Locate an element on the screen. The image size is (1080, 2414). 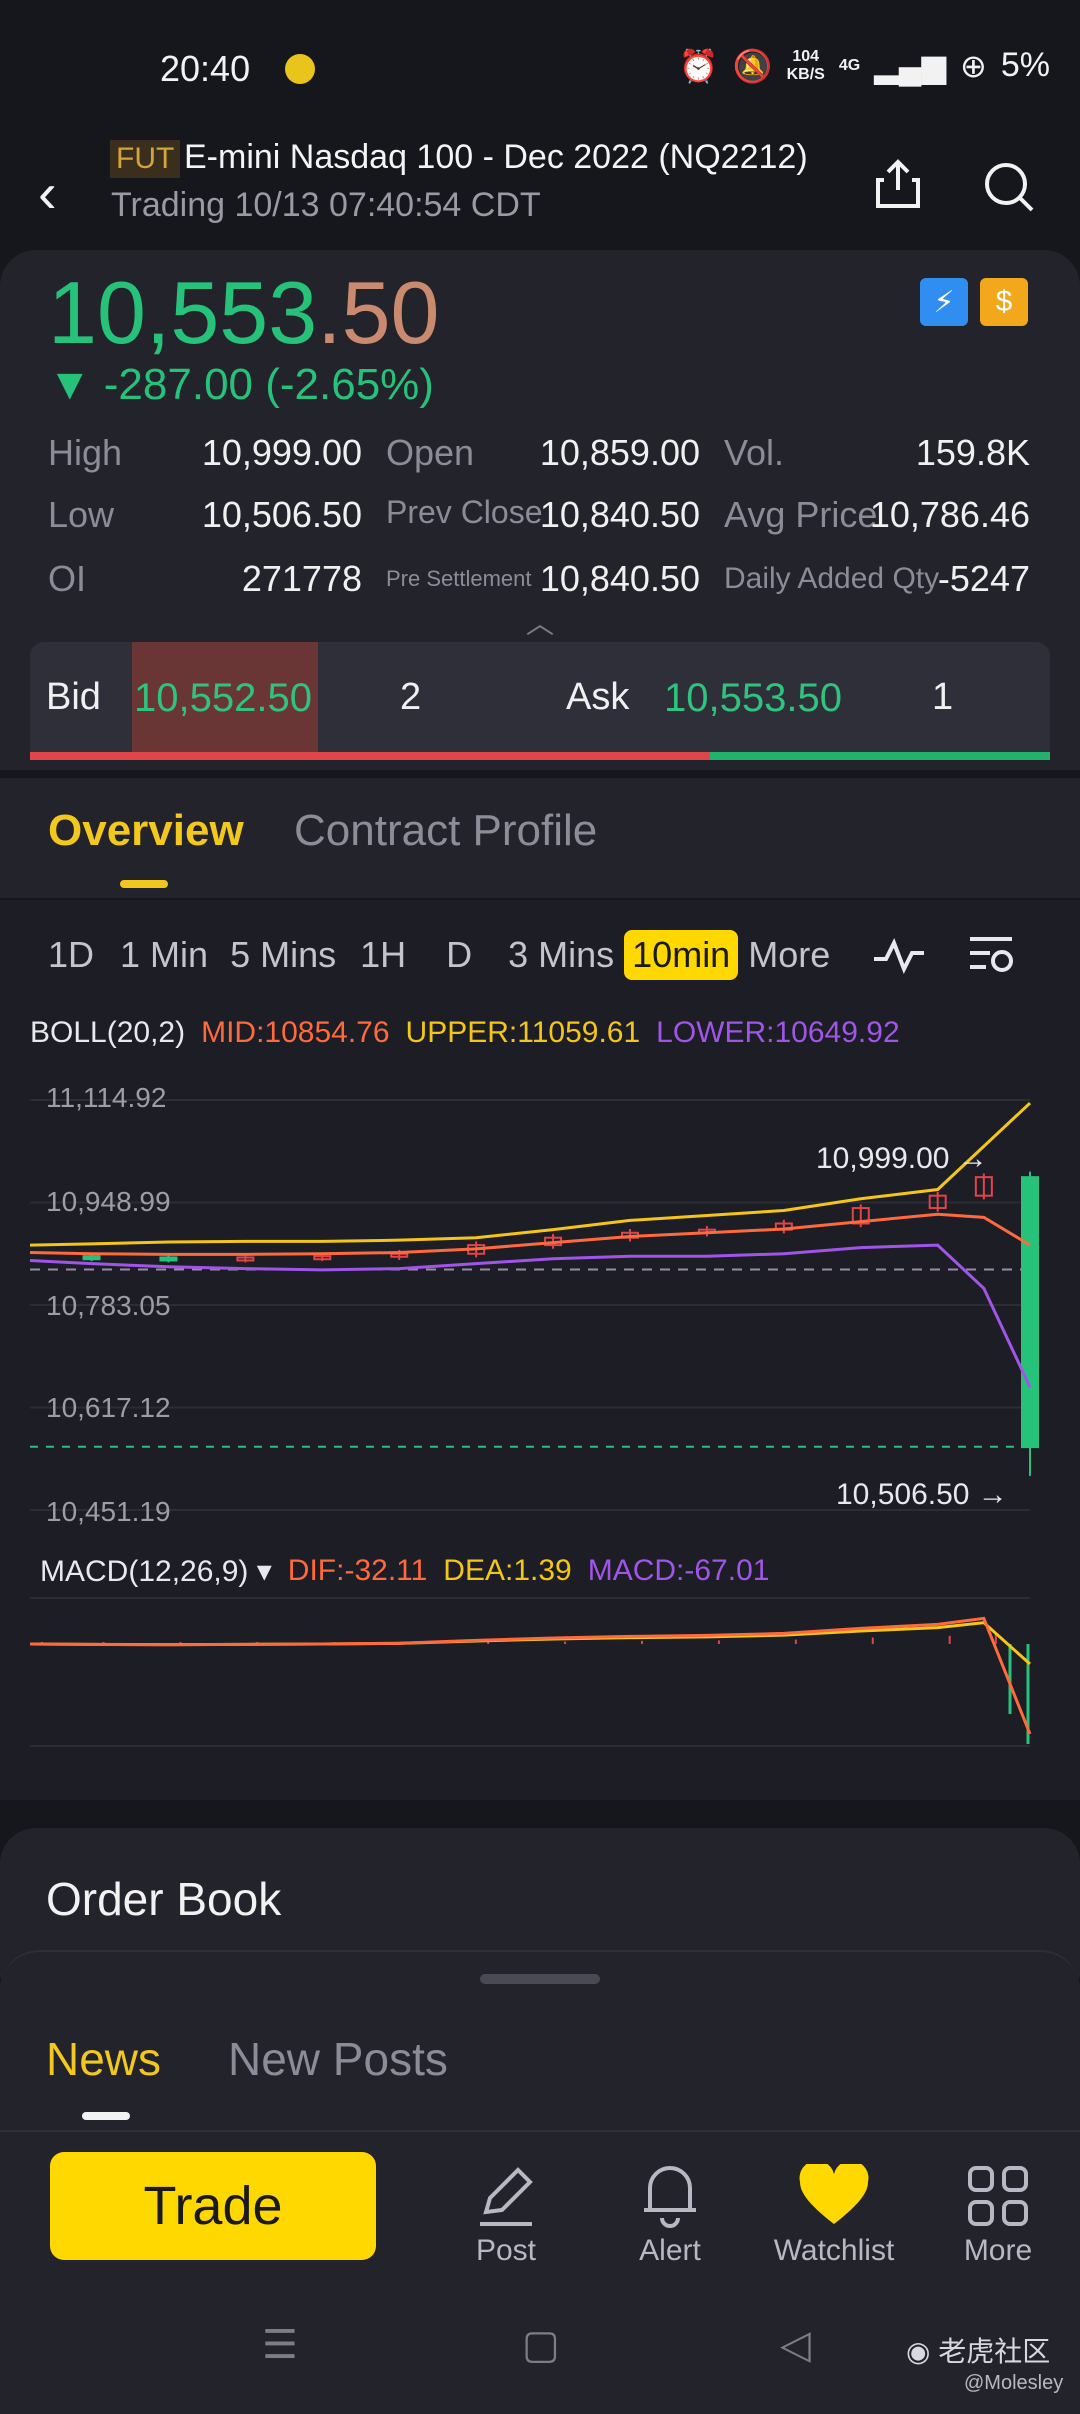
indicator-icon is located at coordinates (899, 955).